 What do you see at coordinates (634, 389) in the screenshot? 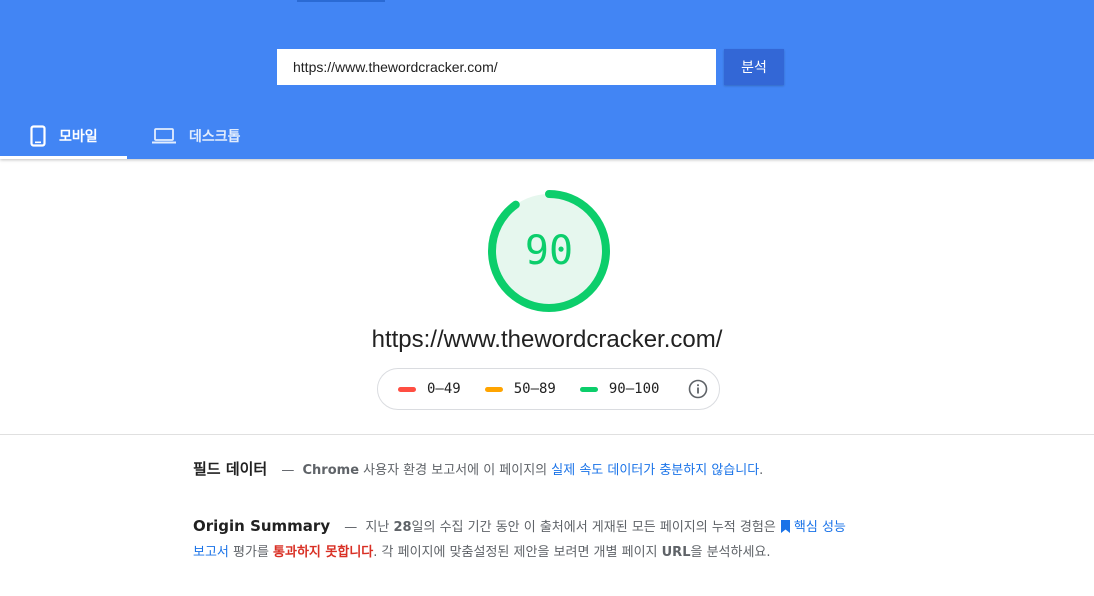
I see `legend-label-pass: 90–100` at bounding box center [634, 389].